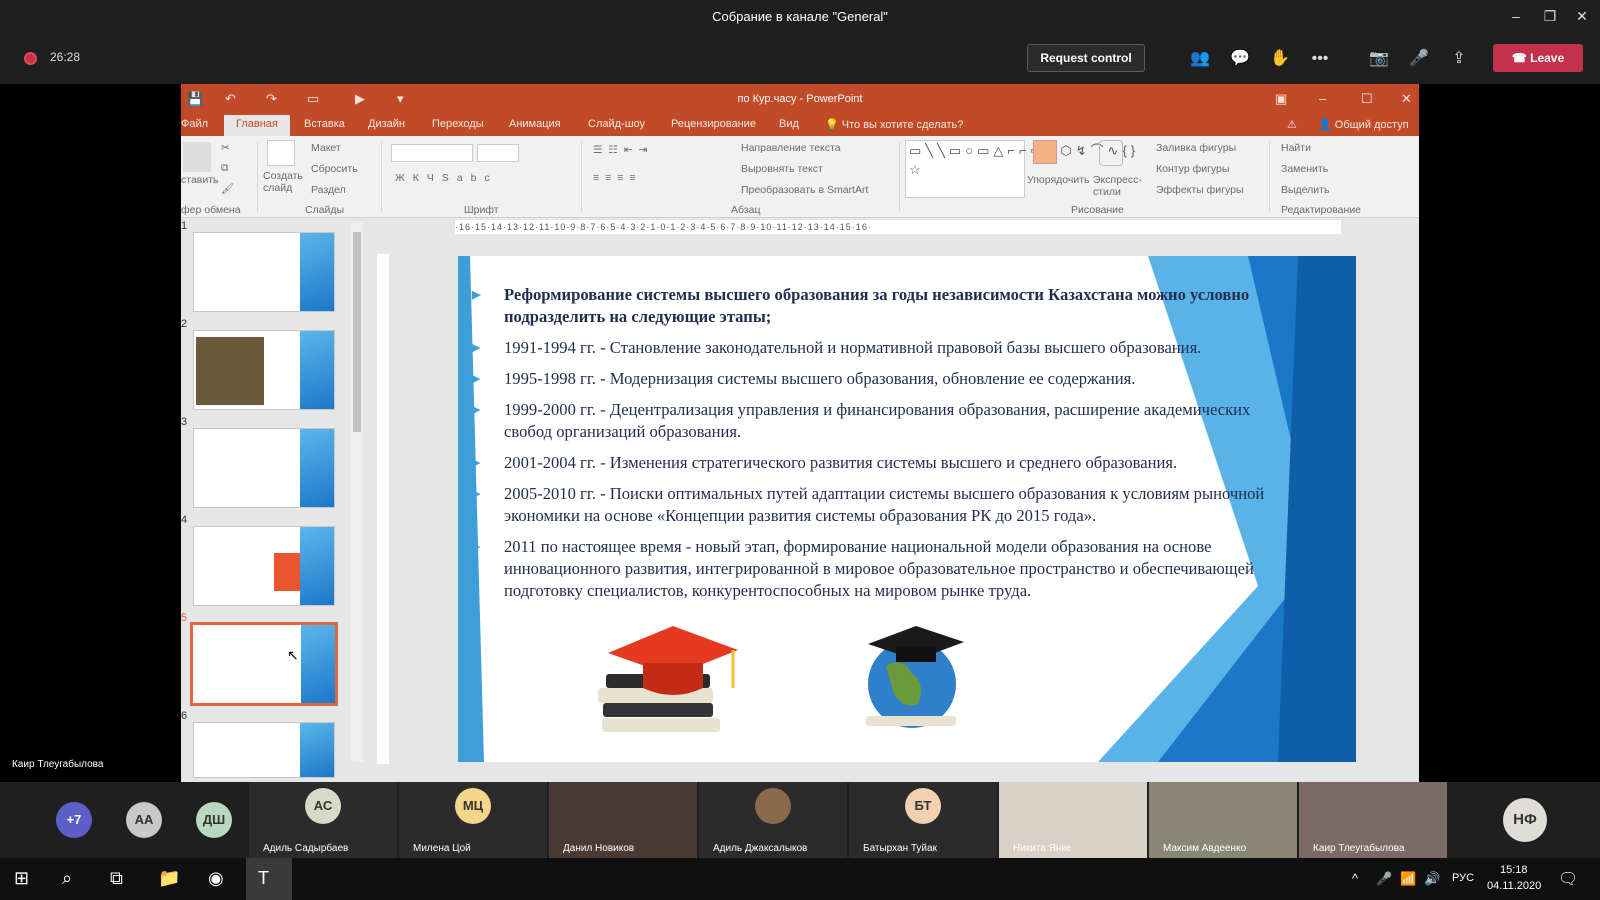  What do you see at coordinates (1568, 879) in the screenshot?
I see `notifications-icon: 🗨` at bounding box center [1568, 879].